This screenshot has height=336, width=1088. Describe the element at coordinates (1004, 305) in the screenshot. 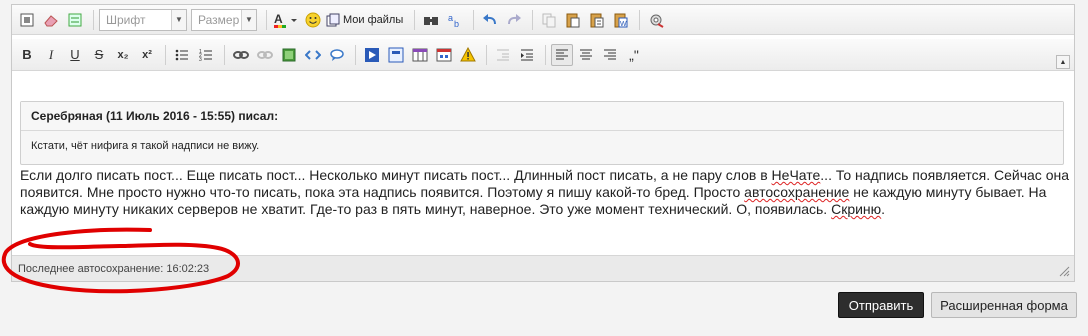

I see `advanced-form-button: Расширенная форма` at that location.